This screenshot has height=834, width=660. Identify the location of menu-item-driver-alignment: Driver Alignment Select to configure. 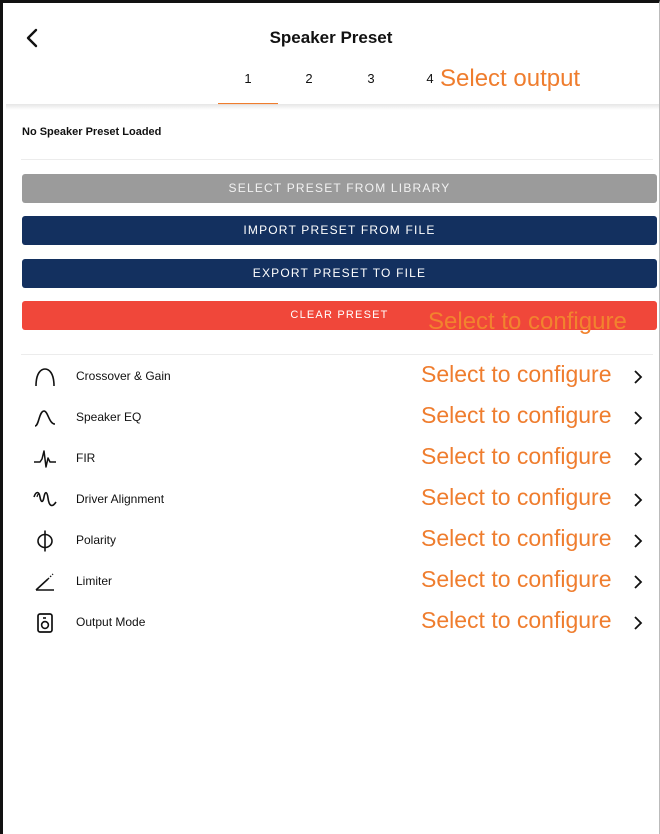
(333, 500).